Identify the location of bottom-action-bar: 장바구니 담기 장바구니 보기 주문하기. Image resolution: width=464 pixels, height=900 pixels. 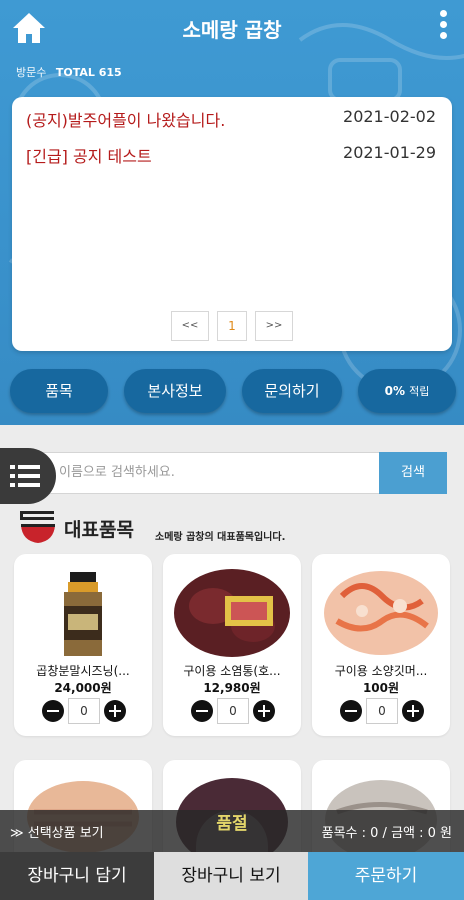
(232, 876).